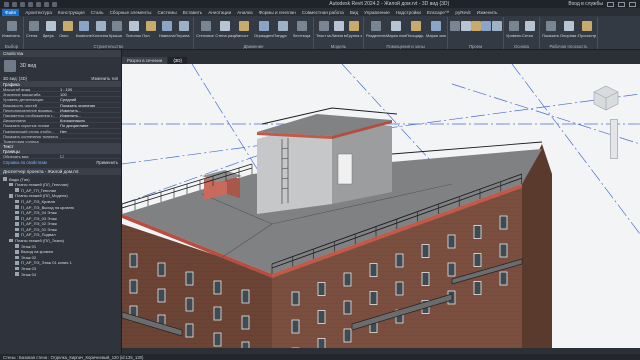 The image size is (640, 360). I want to click on ribbon-button-label: Опорная плоскость, so click(569, 35).